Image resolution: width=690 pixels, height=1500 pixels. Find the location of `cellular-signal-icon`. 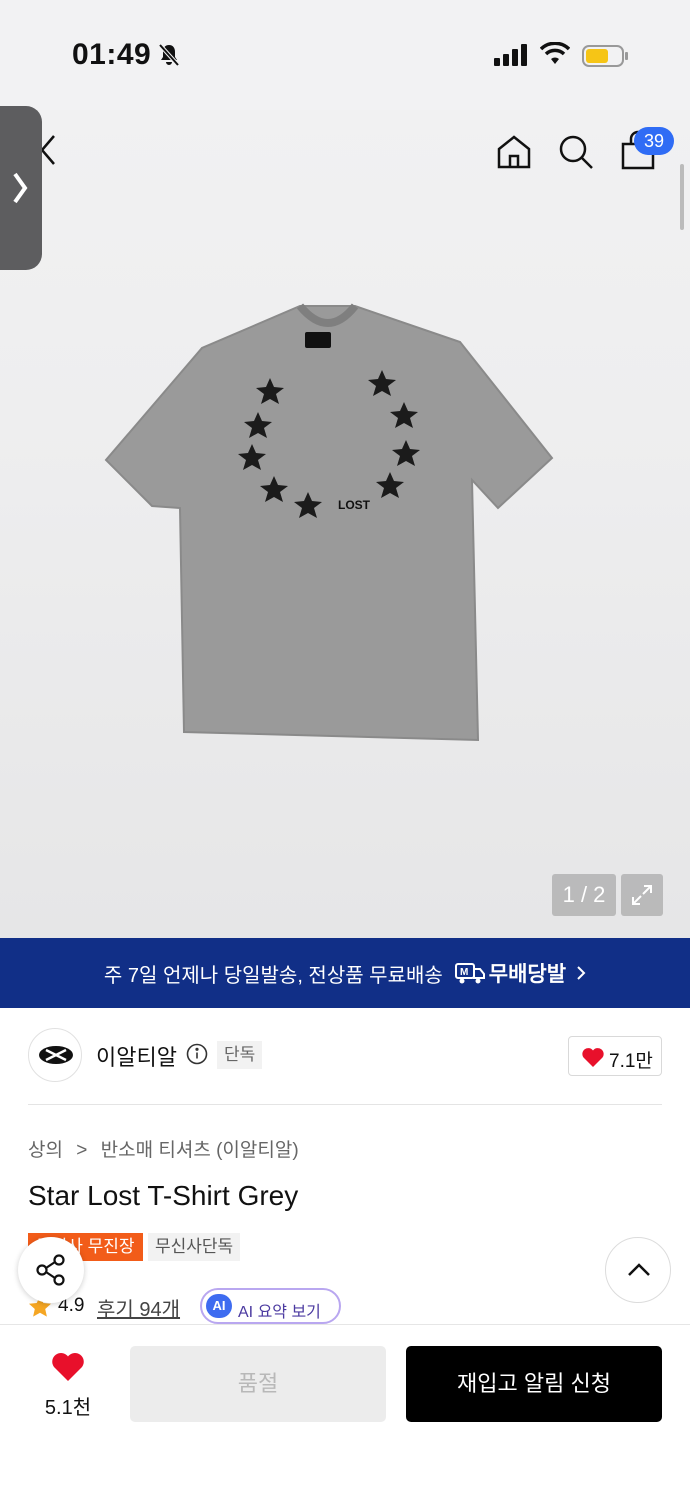

cellular-signal-icon is located at coordinates (510, 55).